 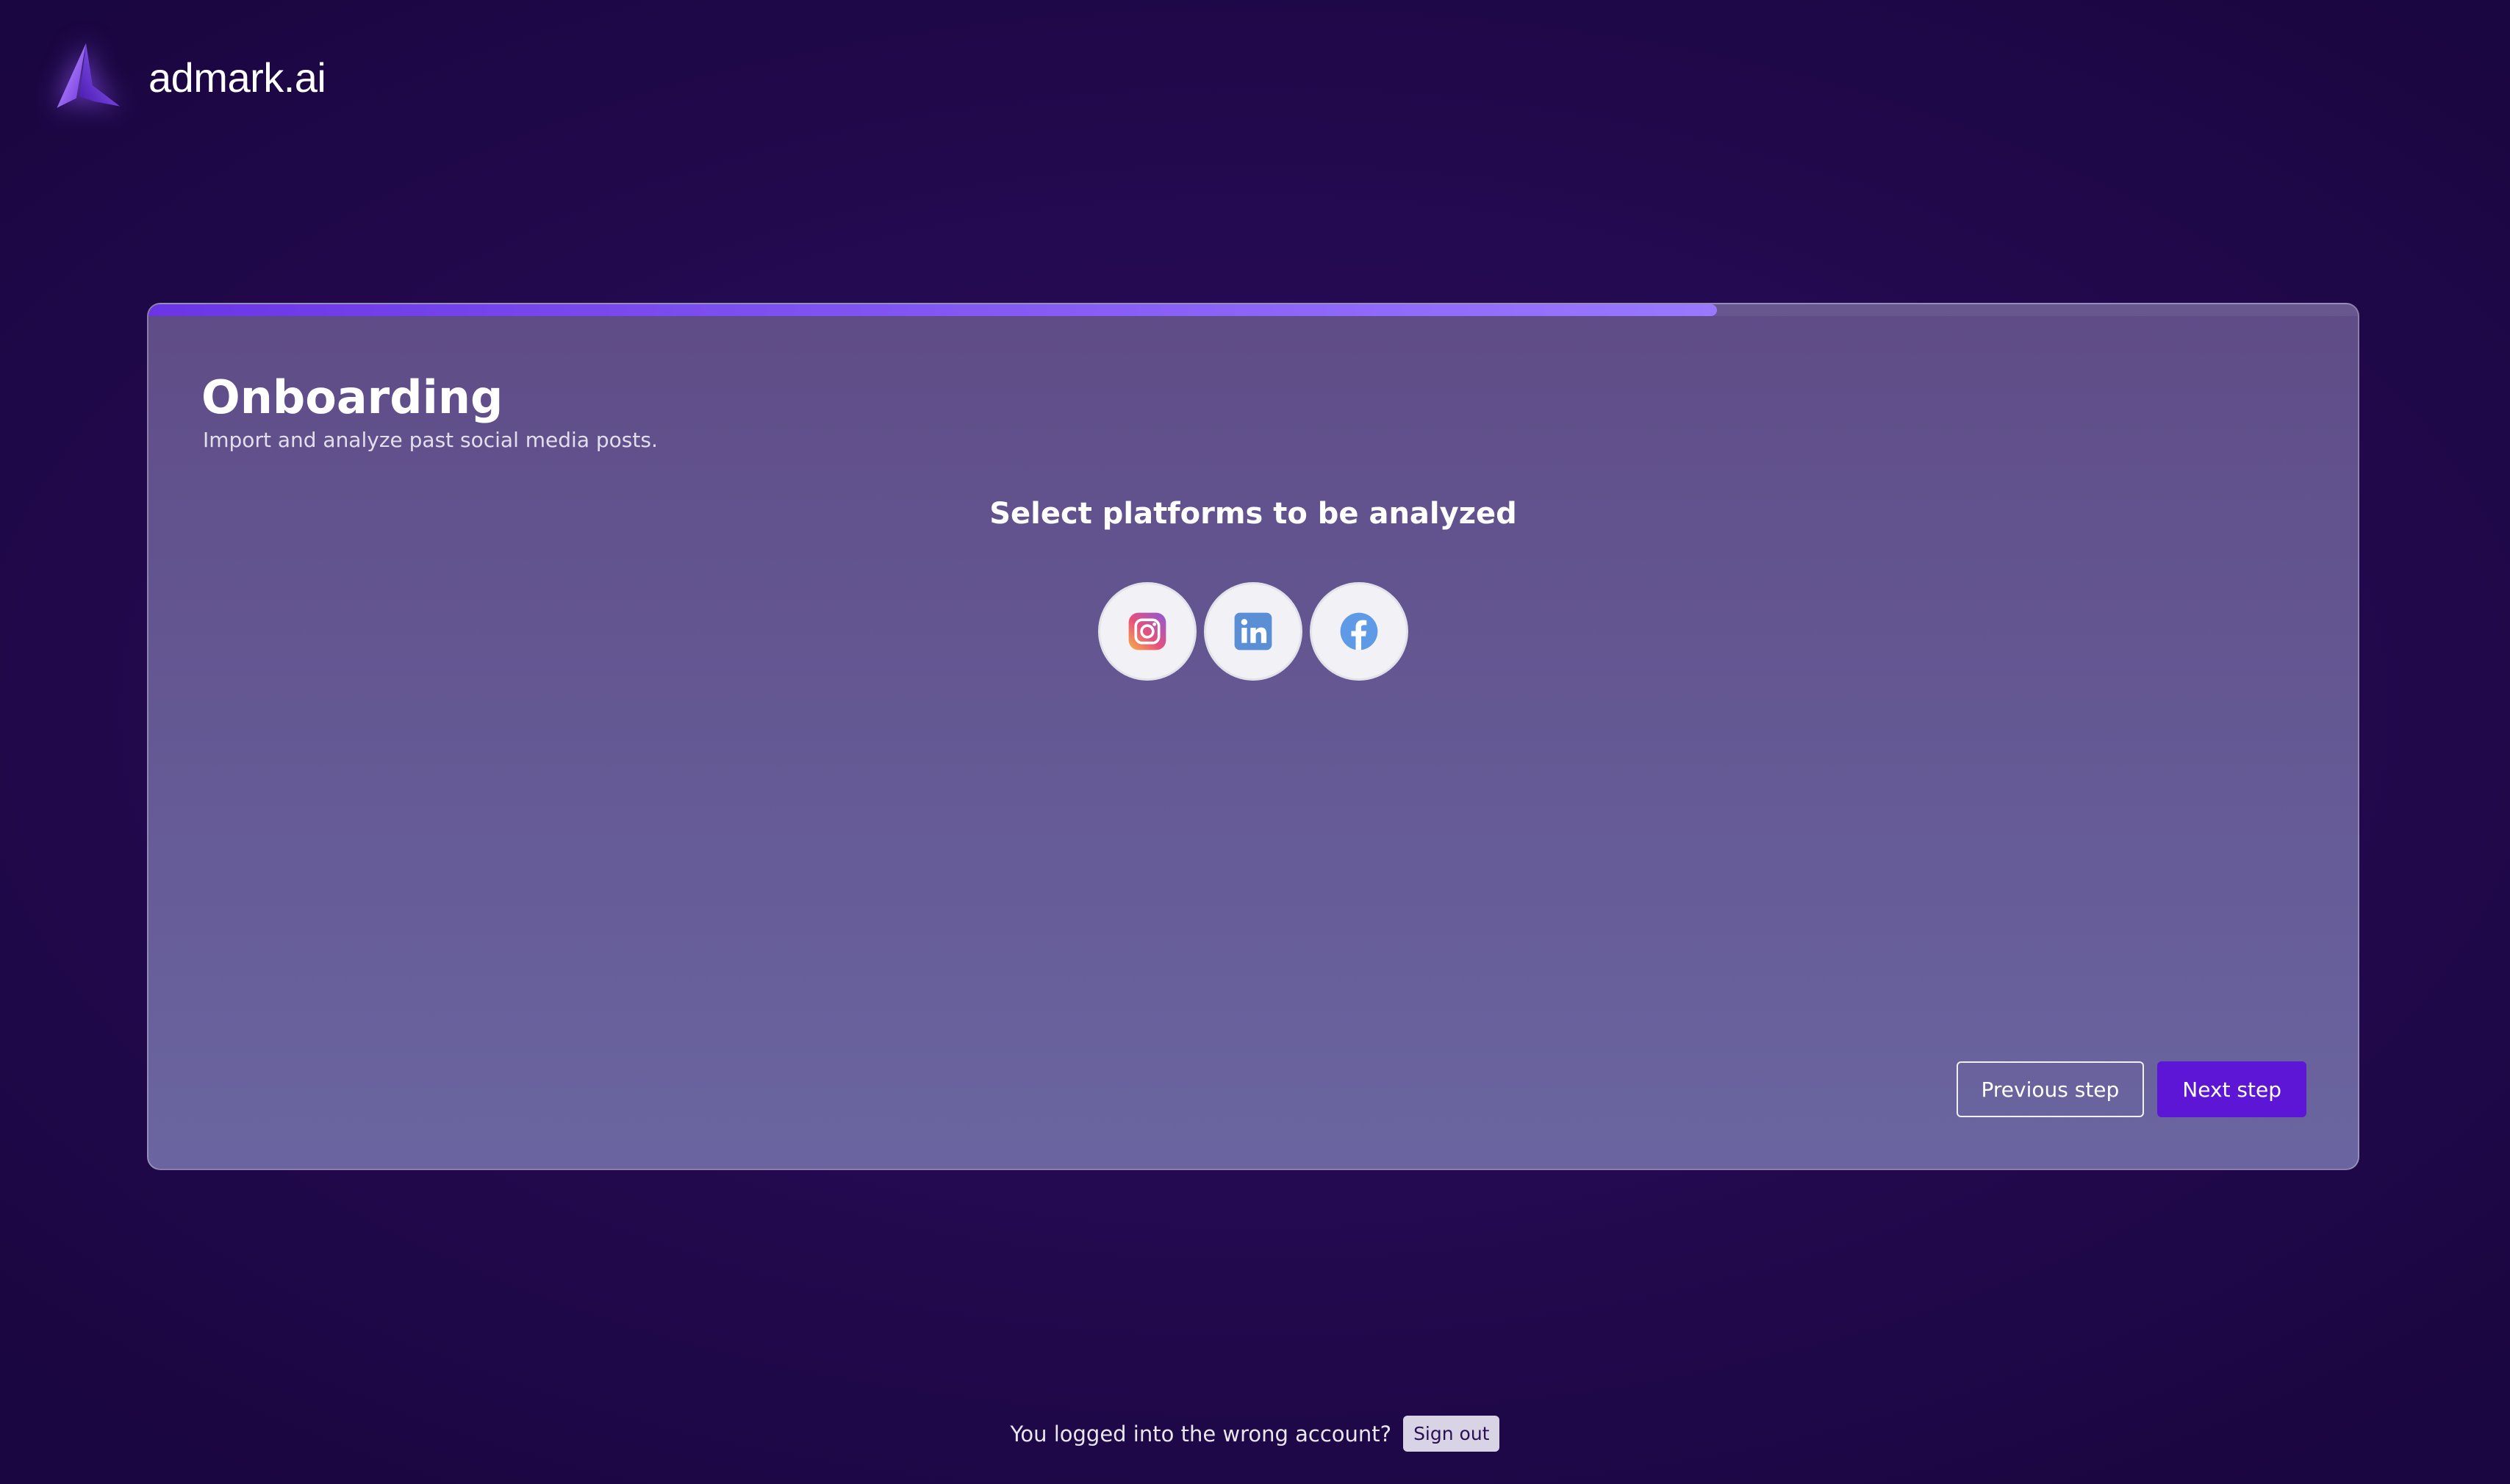 I want to click on progress-bar-fill, so click(x=933, y=310).